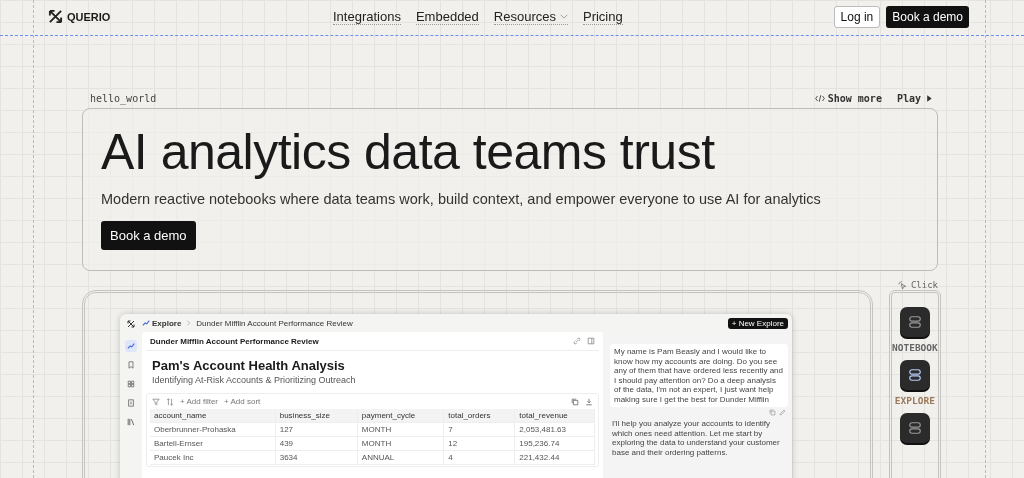 This screenshot has width=1024, height=478. Describe the element at coordinates (848, 98) in the screenshot. I see `hero-action-link: Show more` at that location.